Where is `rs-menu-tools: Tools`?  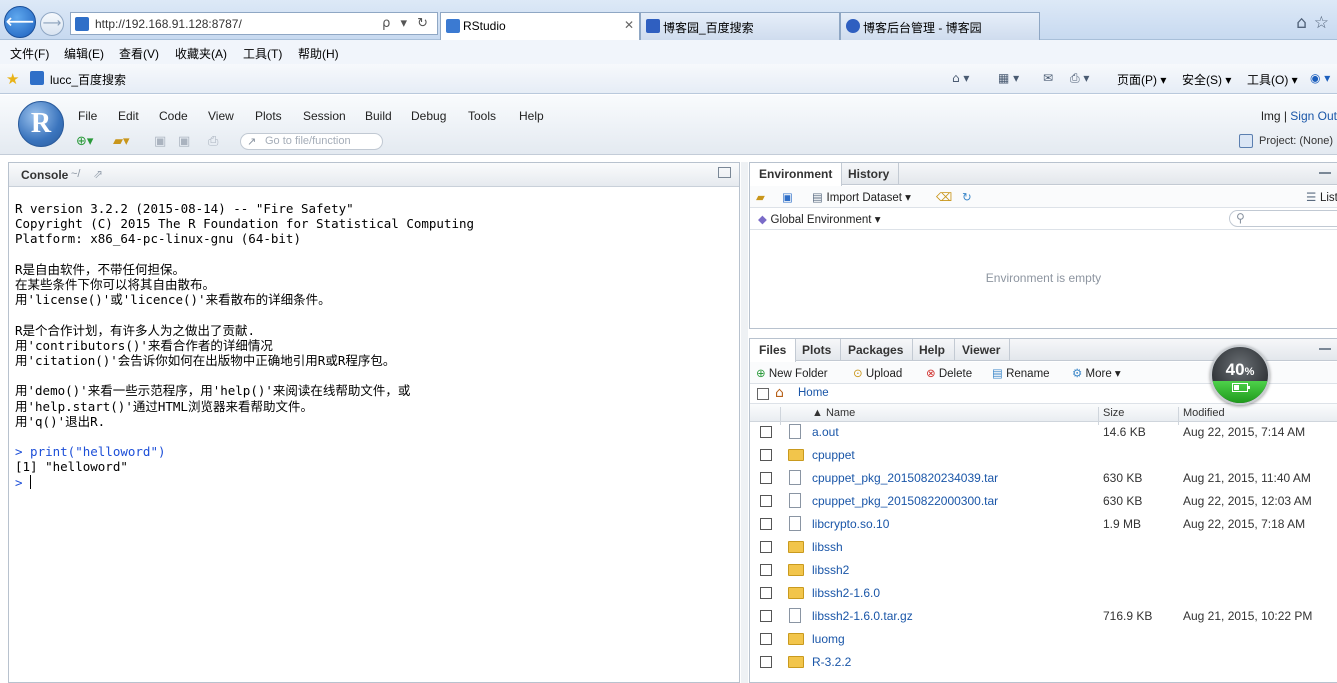
rs-menu-tools: Tools is located at coordinates (482, 116).